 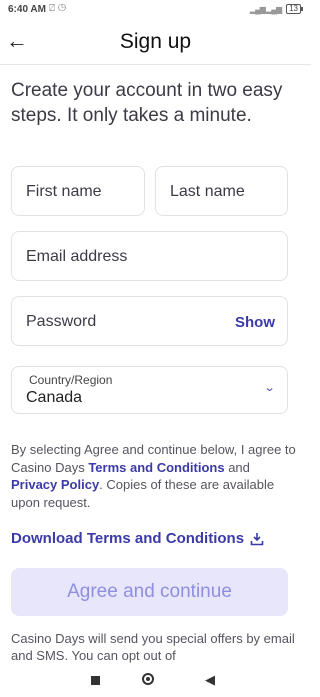 What do you see at coordinates (149, 390) in the screenshot?
I see `country-select: Country/Region Canada ⌄` at bounding box center [149, 390].